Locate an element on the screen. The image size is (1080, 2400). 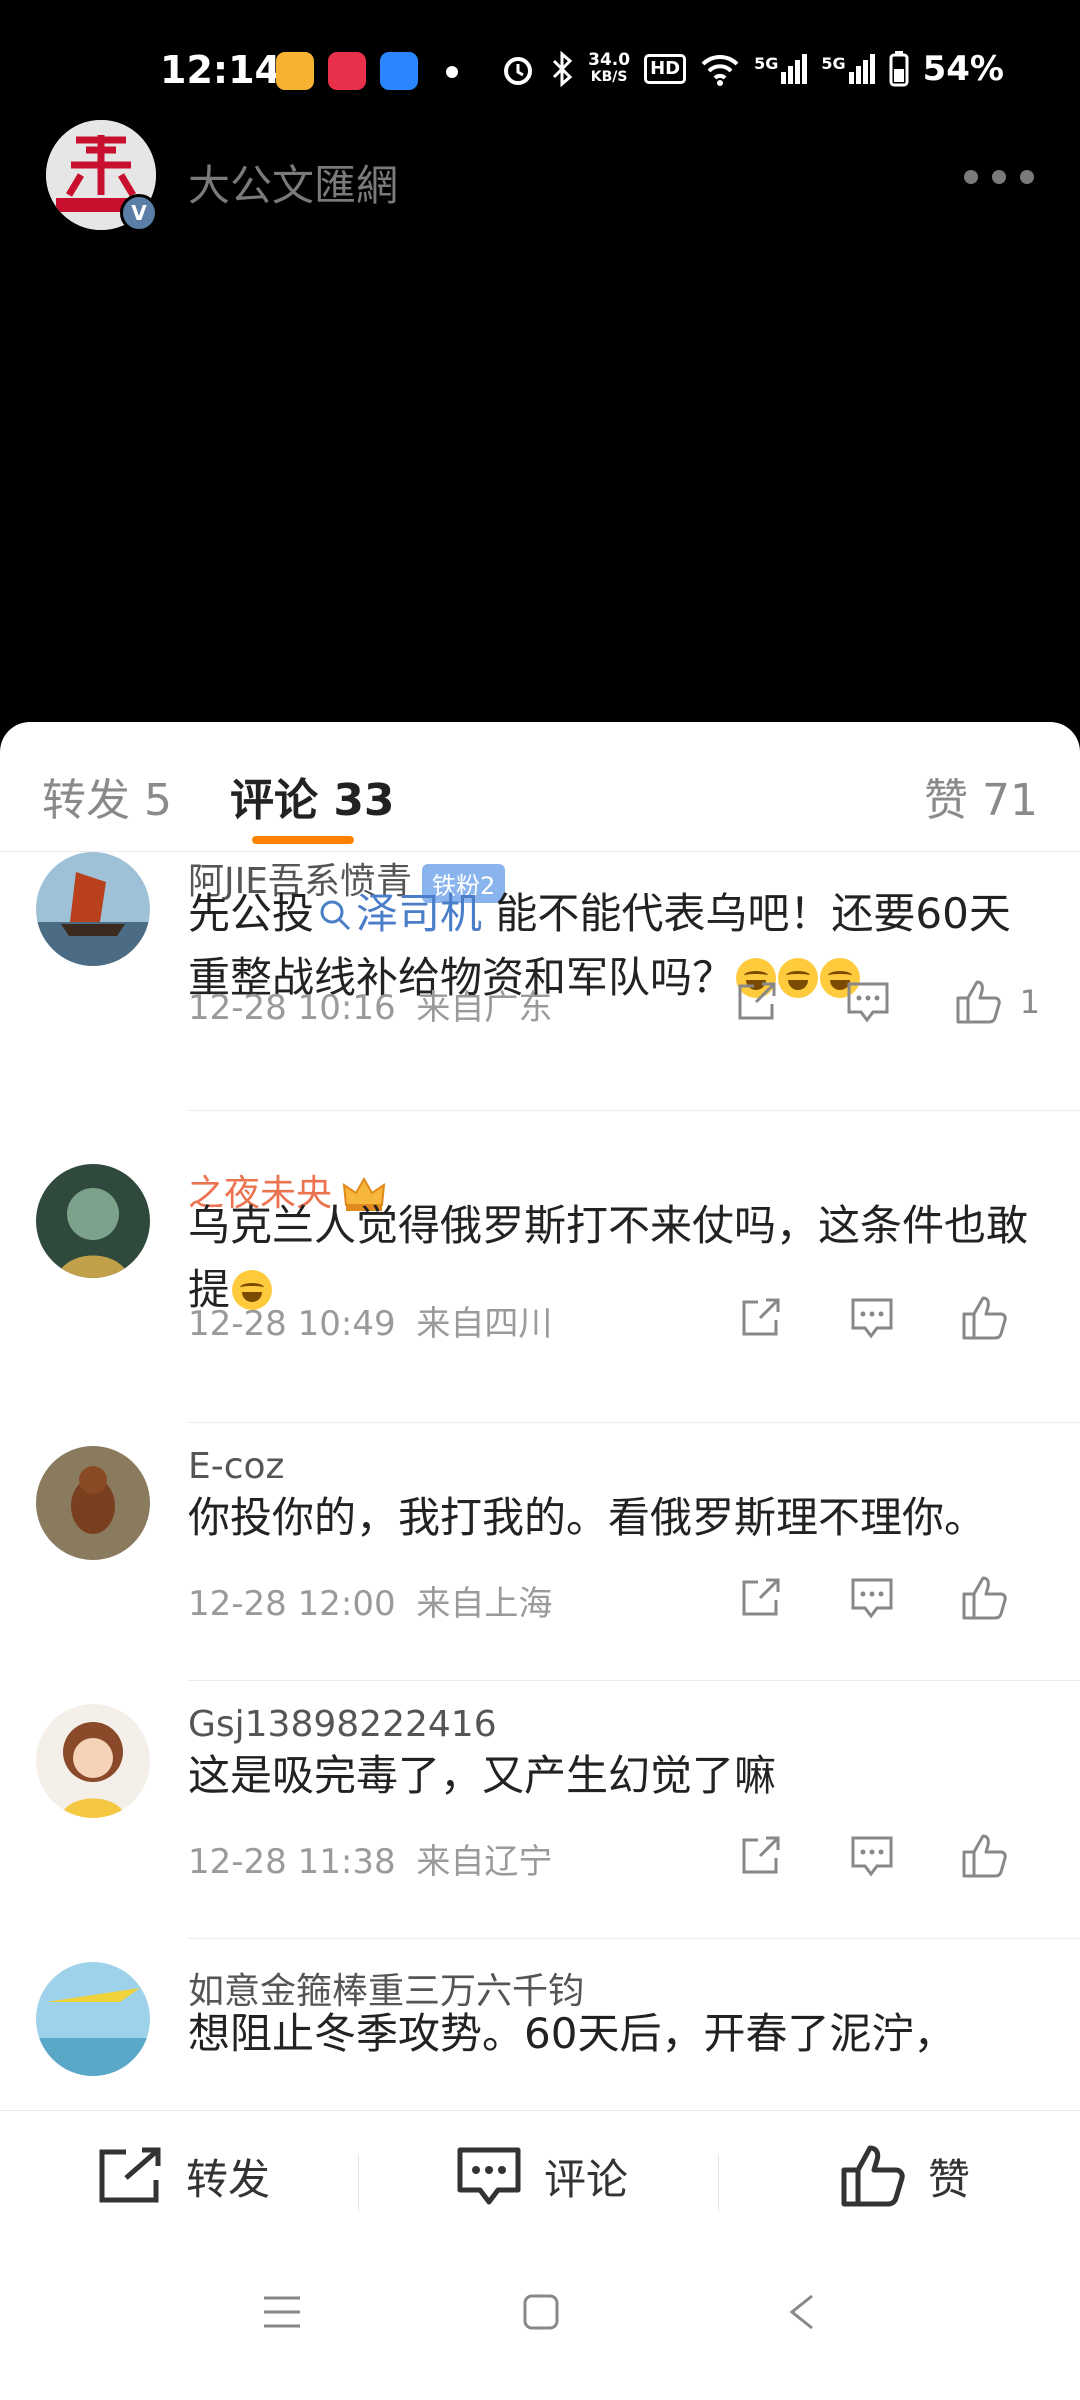
game-character-avatar-icon is located at coordinates (93, 1221).